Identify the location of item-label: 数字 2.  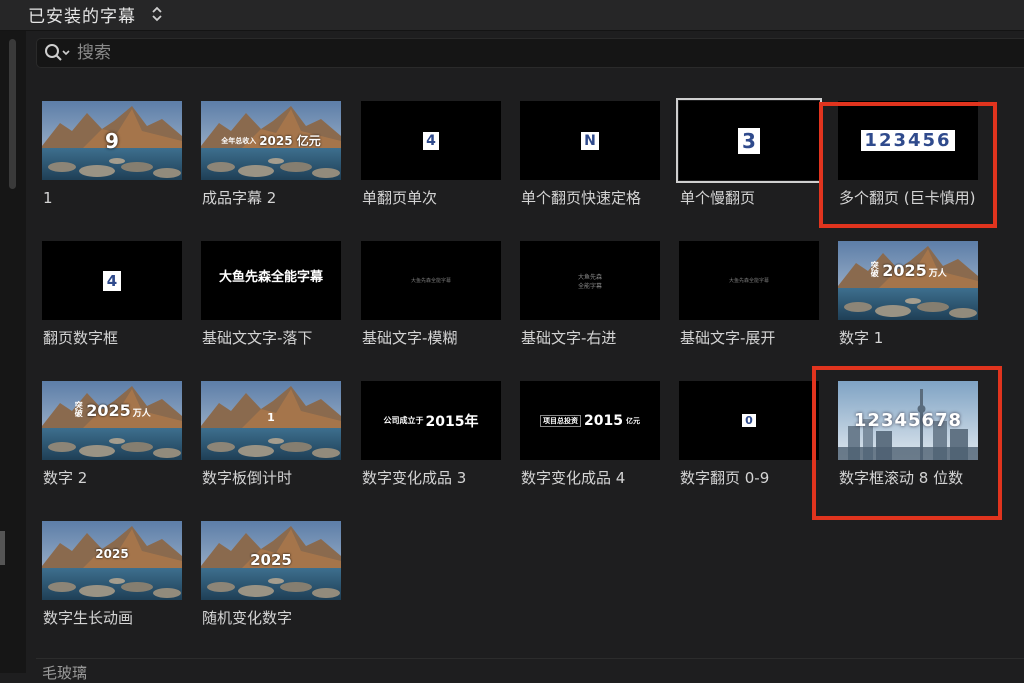
(65, 478).